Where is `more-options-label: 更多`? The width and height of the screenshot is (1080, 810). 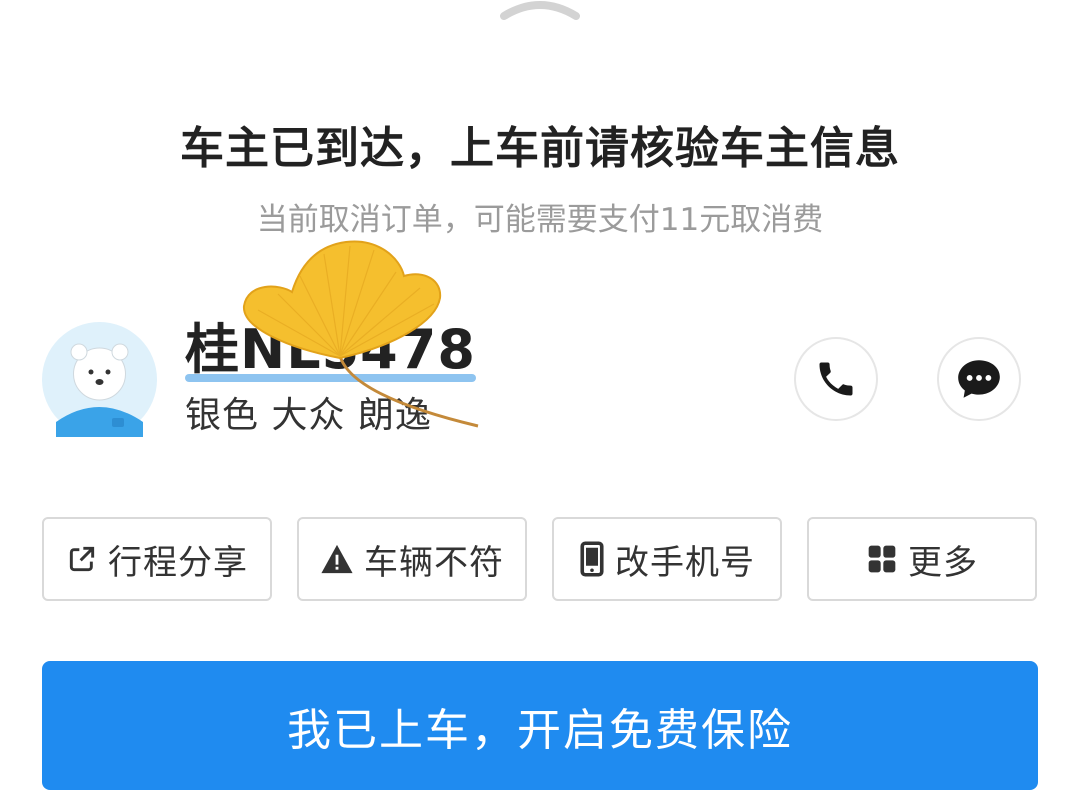
more-options-label: 更多 is located at coordinates (943, 562).